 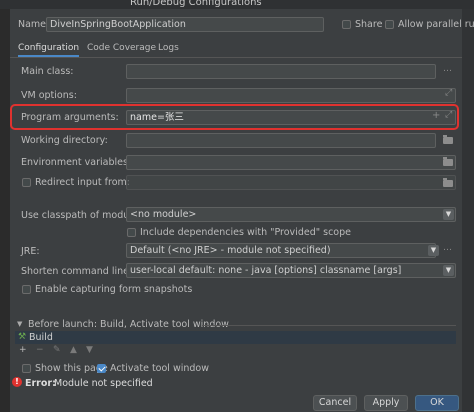 What do you see at coordinates (160, 368) in the screenshot?
I see `activate-tool-window-label: Activate tool window` at bounding box center [160, 368].